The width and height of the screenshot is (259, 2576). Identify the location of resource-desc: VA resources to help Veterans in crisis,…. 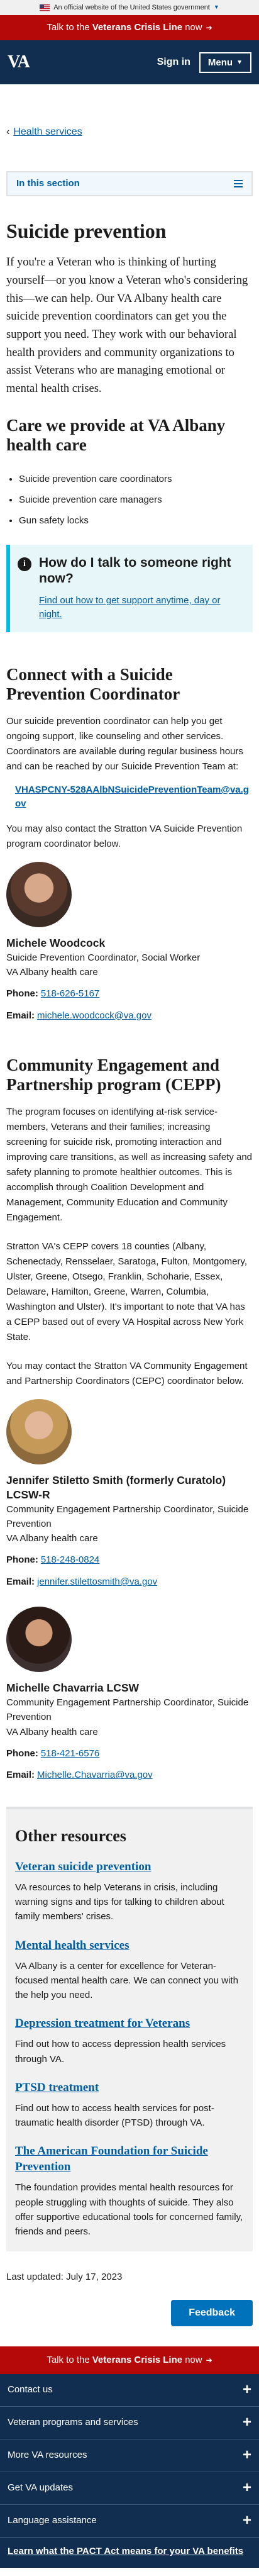
(119, 1902).